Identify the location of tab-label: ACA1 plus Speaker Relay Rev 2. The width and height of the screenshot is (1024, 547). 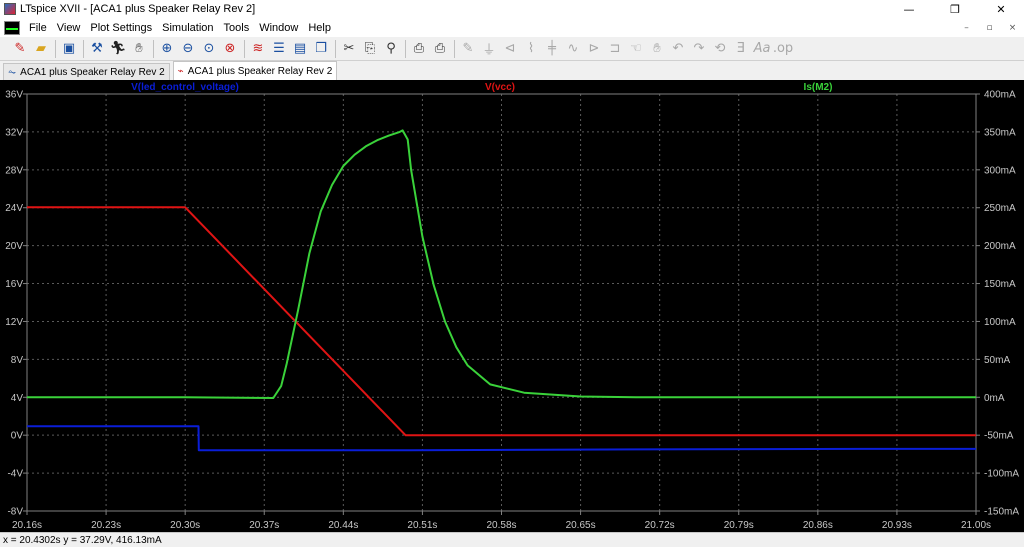
(260, 71).